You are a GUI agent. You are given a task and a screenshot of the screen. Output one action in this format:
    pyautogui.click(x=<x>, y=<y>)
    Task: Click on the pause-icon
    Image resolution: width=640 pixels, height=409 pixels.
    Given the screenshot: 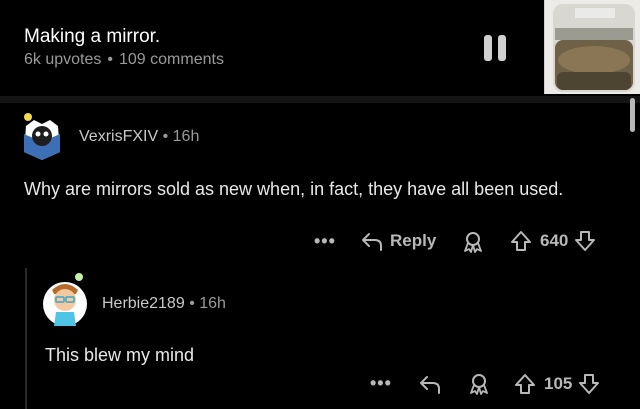 What is the action you would take?
    pyautogui.click(x=497, y=49)
    